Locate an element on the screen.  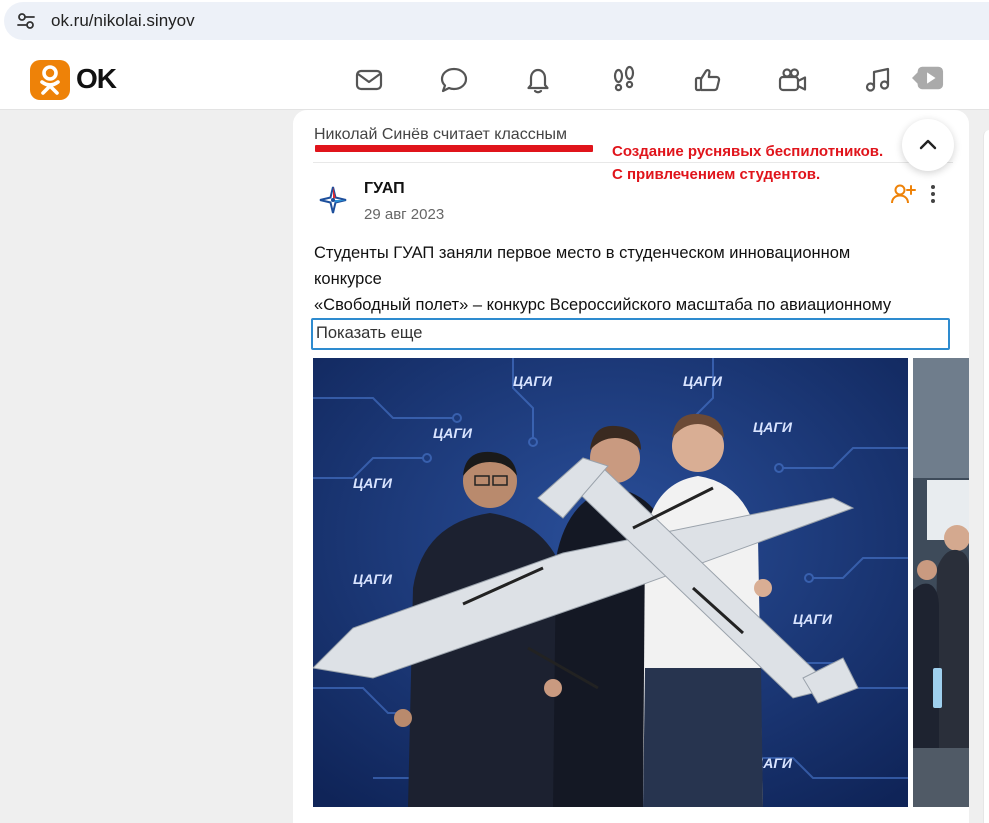
annotation-line-2: С привлечением студентов. is located at coordinates (716, 174).